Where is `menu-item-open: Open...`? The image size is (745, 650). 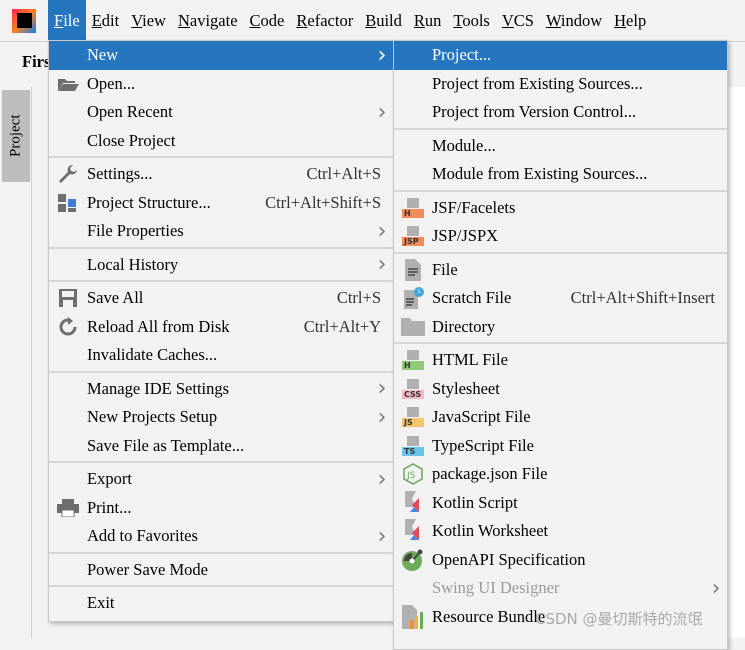 menu-item-open: Open... is located at coordinates (221, 84).